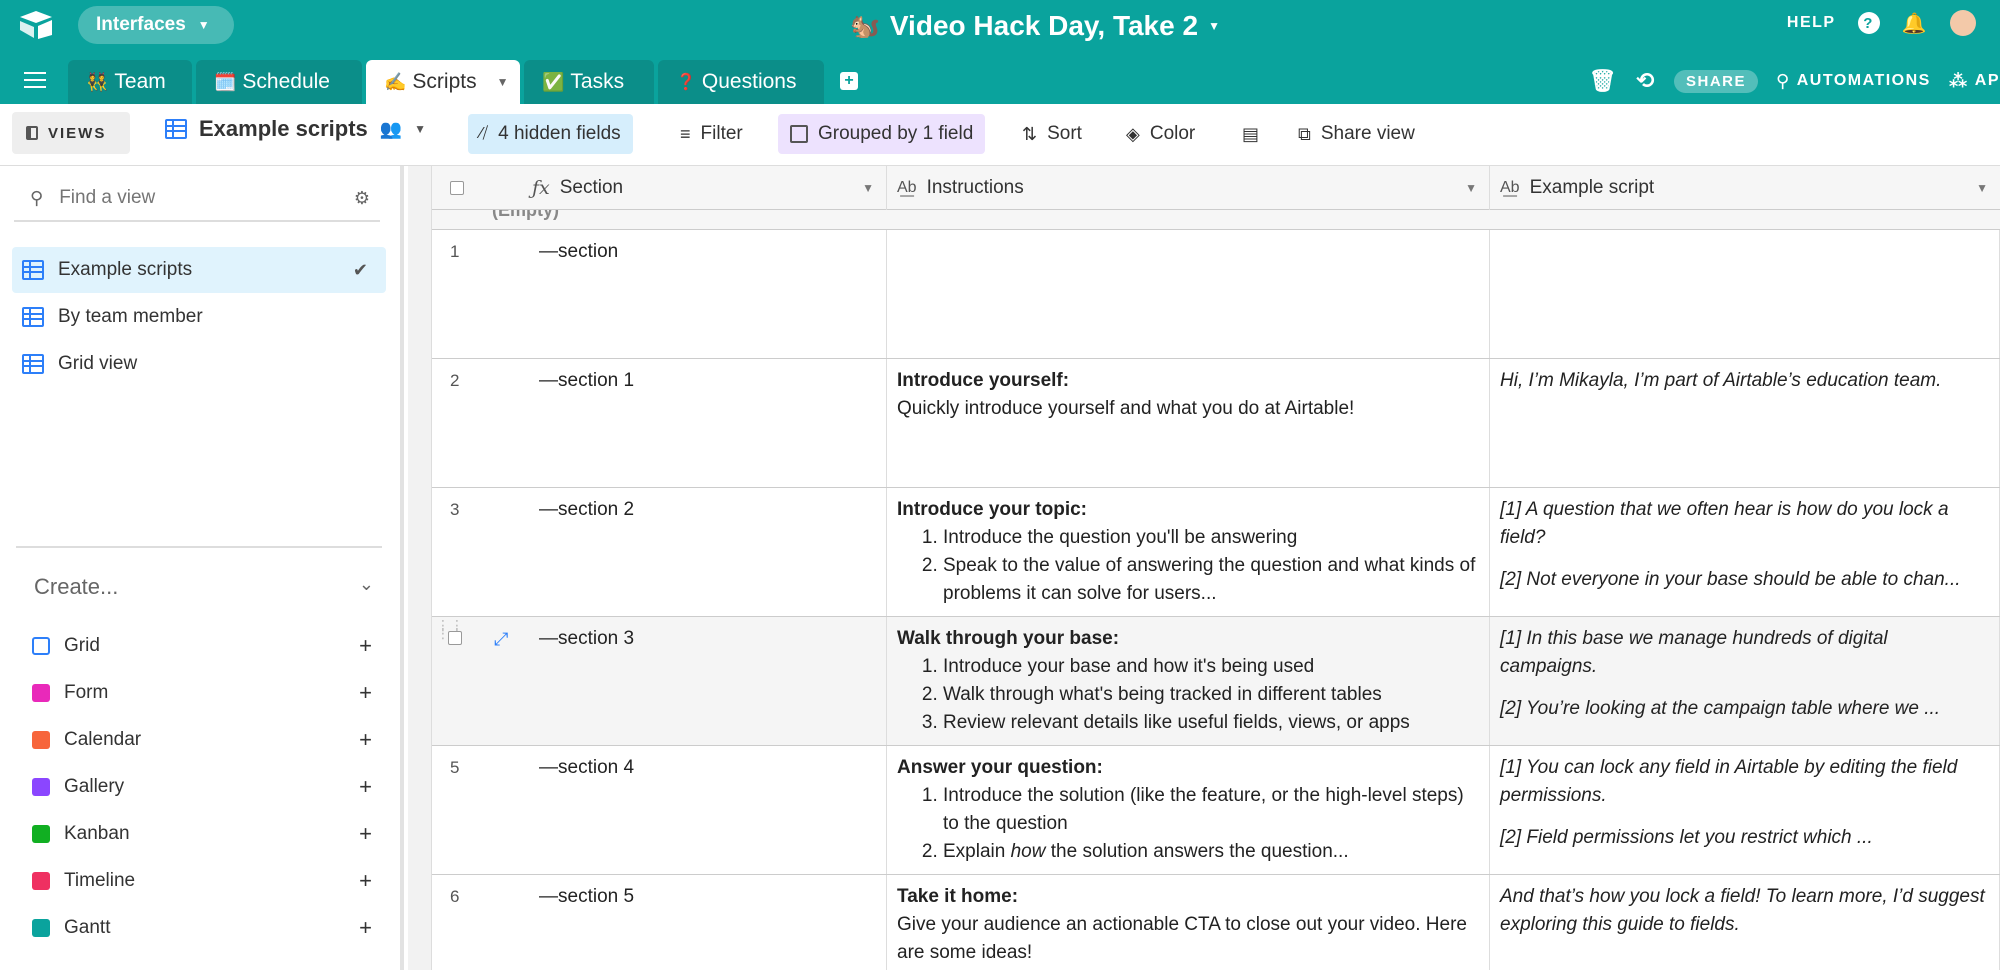 Image resolution: width=2000 pixels, height=970 pixels. Describe the element at coordinates (156, 25) in the screenshot. I see `interfaces-button: Interfaces ▼` at that location.